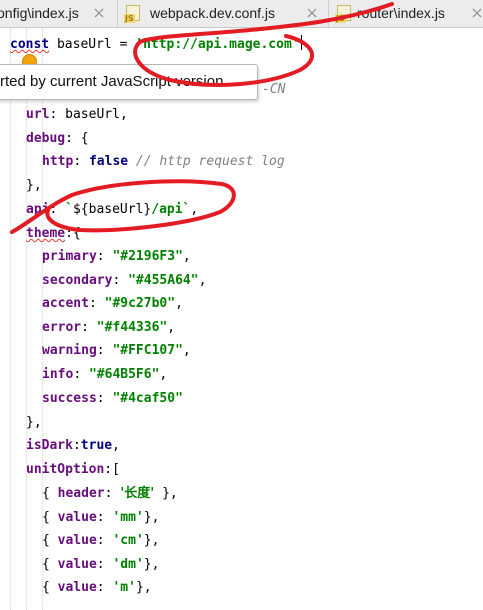 The height and width of the screenshot is (610, 483). Describe the element at coordinates (109, 327) in the screenshot. I see `code-line: error: "#f44336",` at that location.